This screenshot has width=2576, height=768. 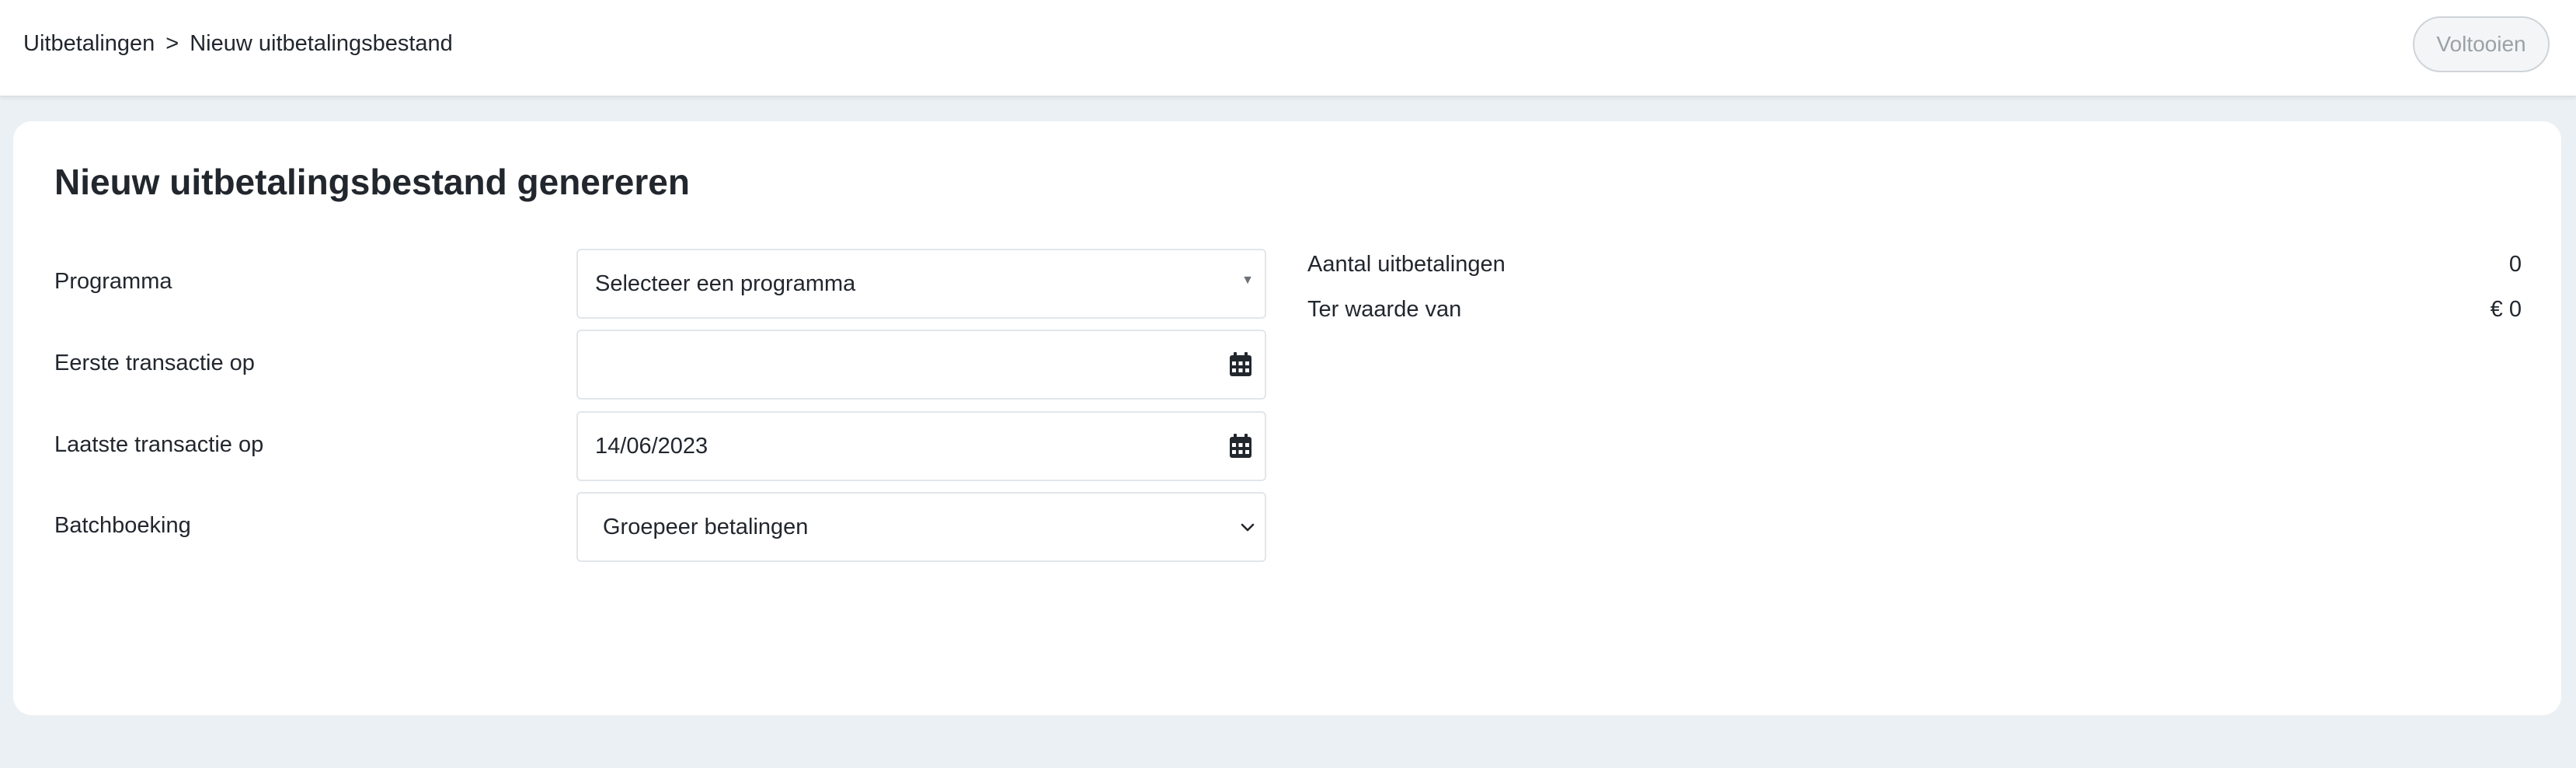 I want to click on last-transaction-date-value: 14/06/2023, so click(x=651, y=446).